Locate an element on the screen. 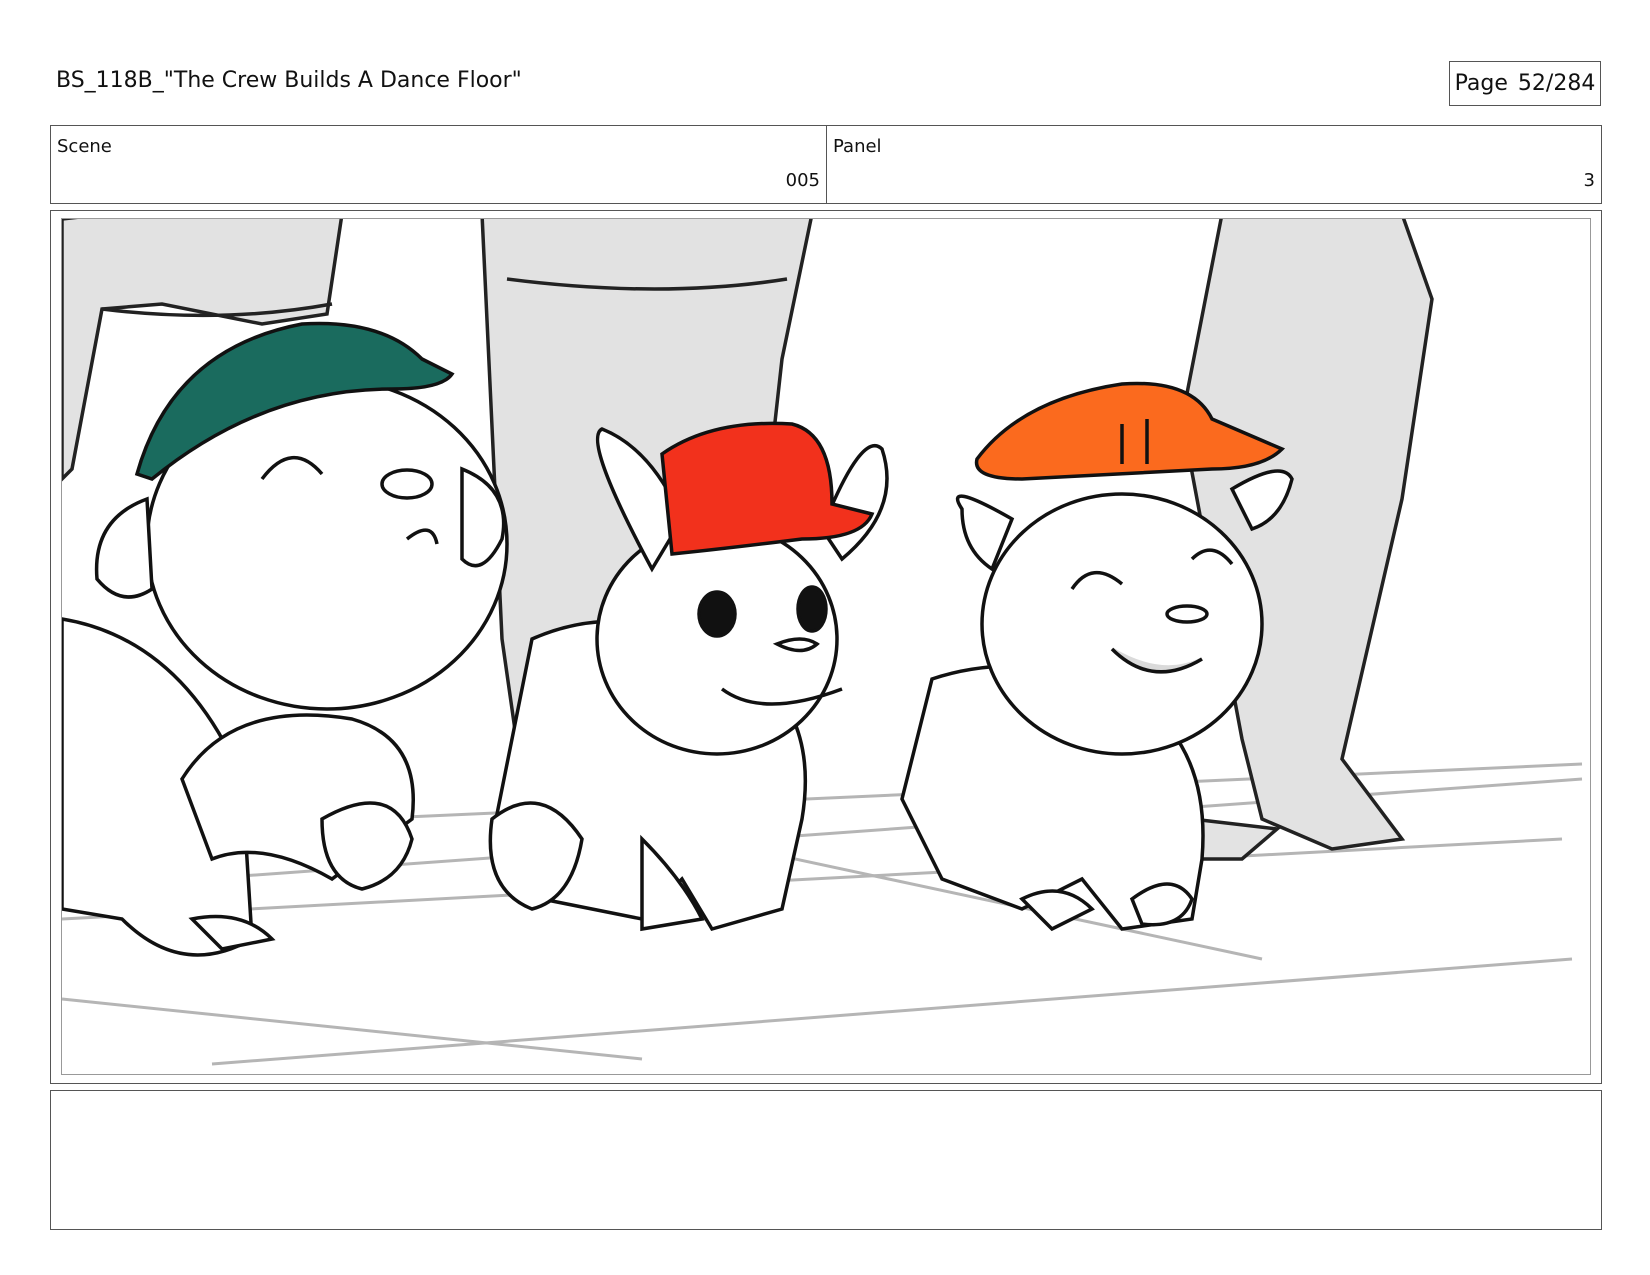 Image resolution: width=1650 pixels, height=1275 pixels. page-label: Page is located at coordinates (1481, 83).